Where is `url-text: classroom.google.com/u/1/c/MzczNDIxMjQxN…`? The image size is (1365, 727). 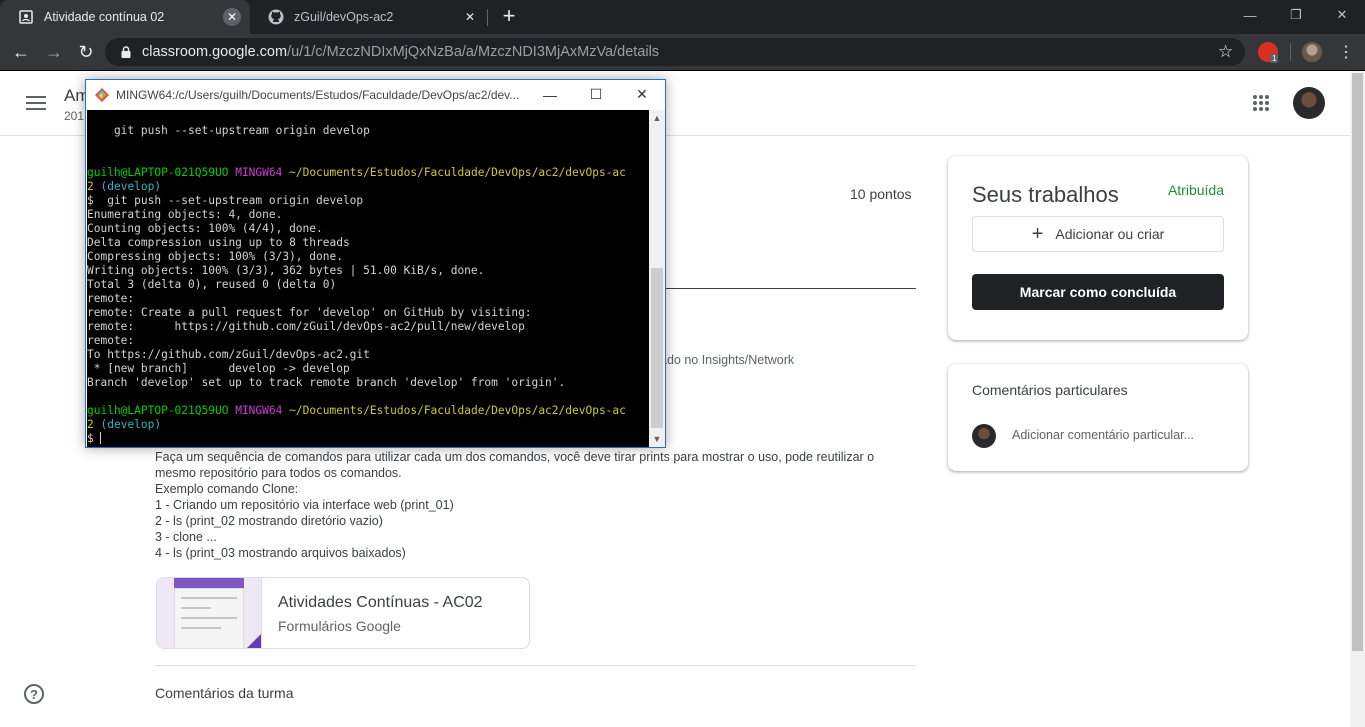
url-text: classroom.google.com/u/1/c/MzczNDIxMjQxN… is located at coordinates (400, 52).